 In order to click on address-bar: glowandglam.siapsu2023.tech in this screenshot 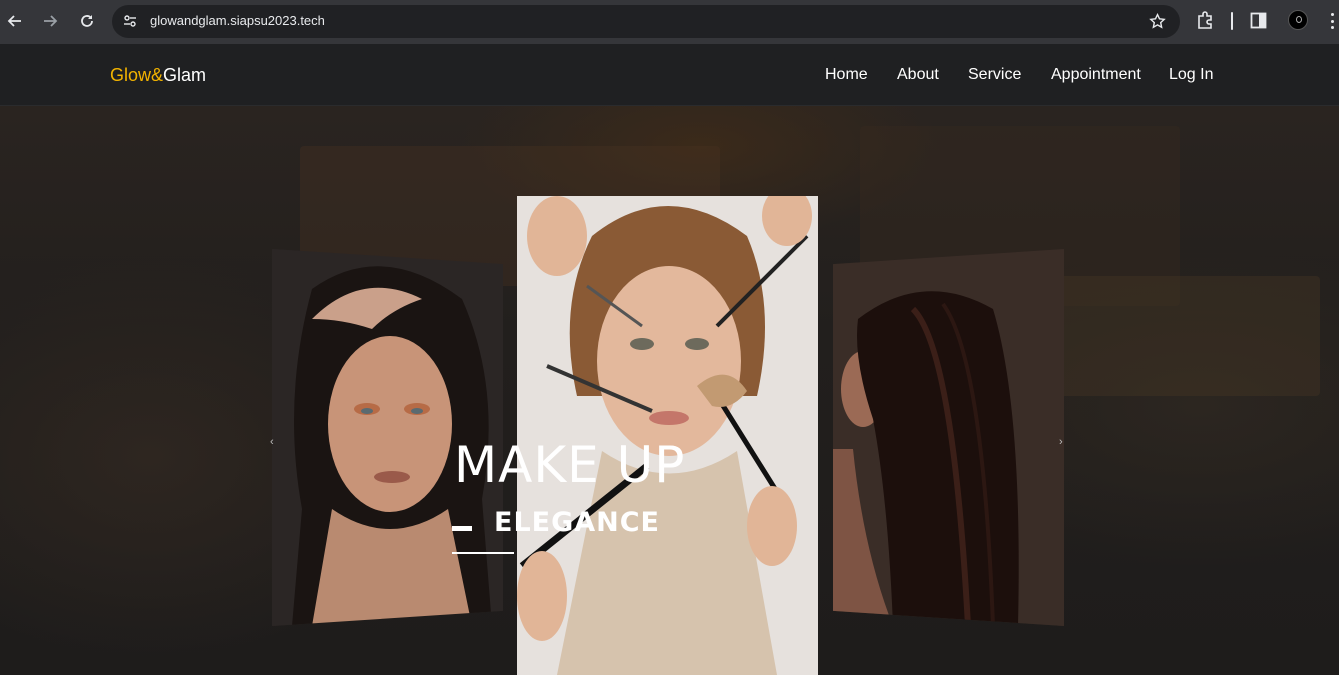, I will do `click(646, 21)`.